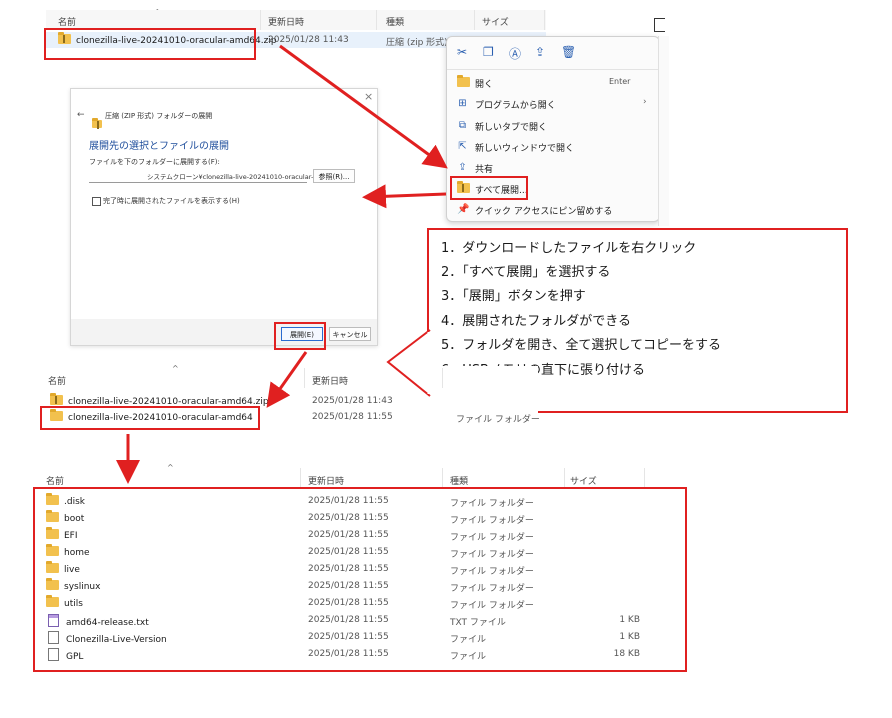 The height and width of the screenshot is (718, 892). I want to click on arrow-menu-to-dialog, so click(404, 196).